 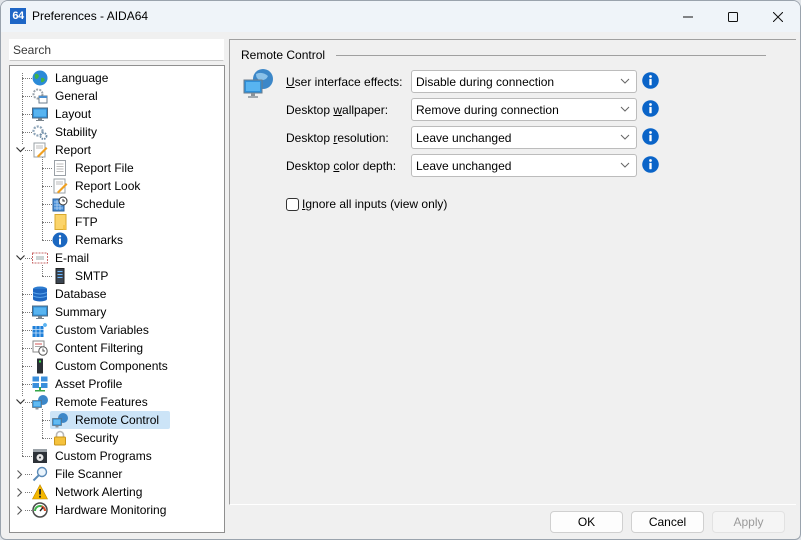 I want to click on tree-item-report-look: Report Look, so click(x=97, y=186).